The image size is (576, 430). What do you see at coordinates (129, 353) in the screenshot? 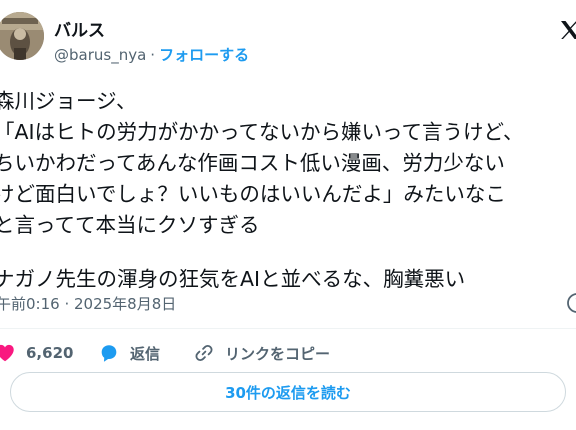
I see `reply-button: 返信` at bounding box center [129, 353].